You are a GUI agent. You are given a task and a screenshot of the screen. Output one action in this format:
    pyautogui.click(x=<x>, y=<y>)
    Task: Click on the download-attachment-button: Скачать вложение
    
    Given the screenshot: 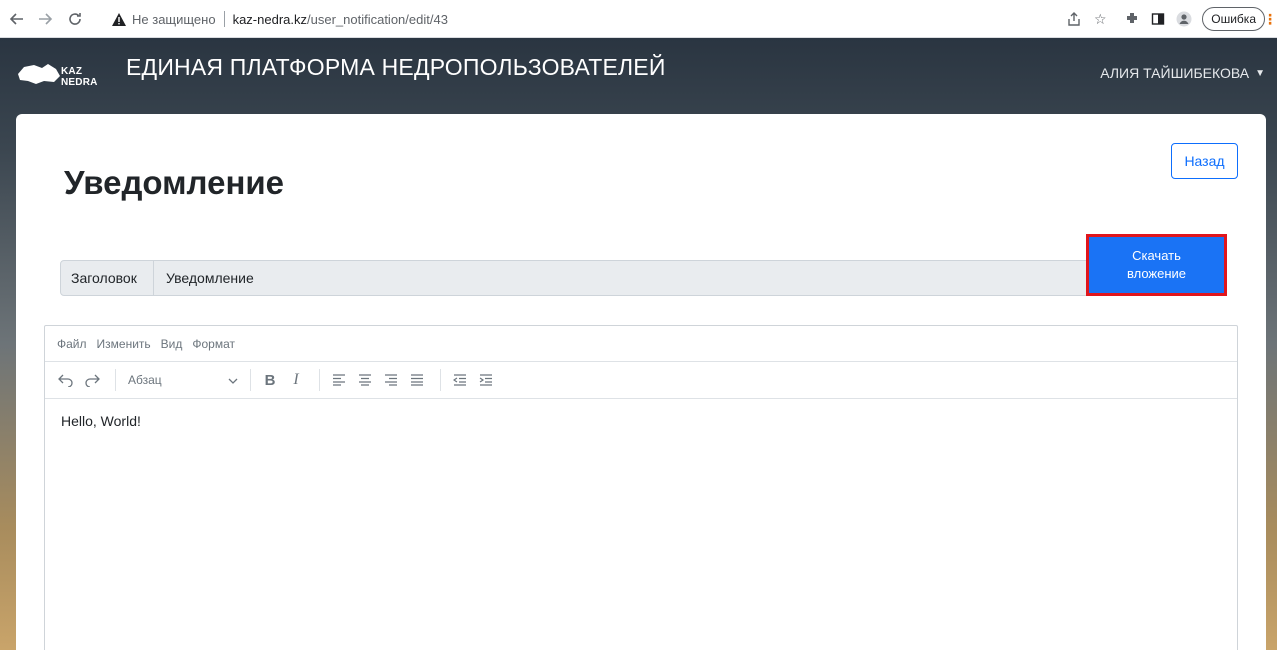 What is the action you would take?
    pyautogui.click(x=1156, y=265)
    